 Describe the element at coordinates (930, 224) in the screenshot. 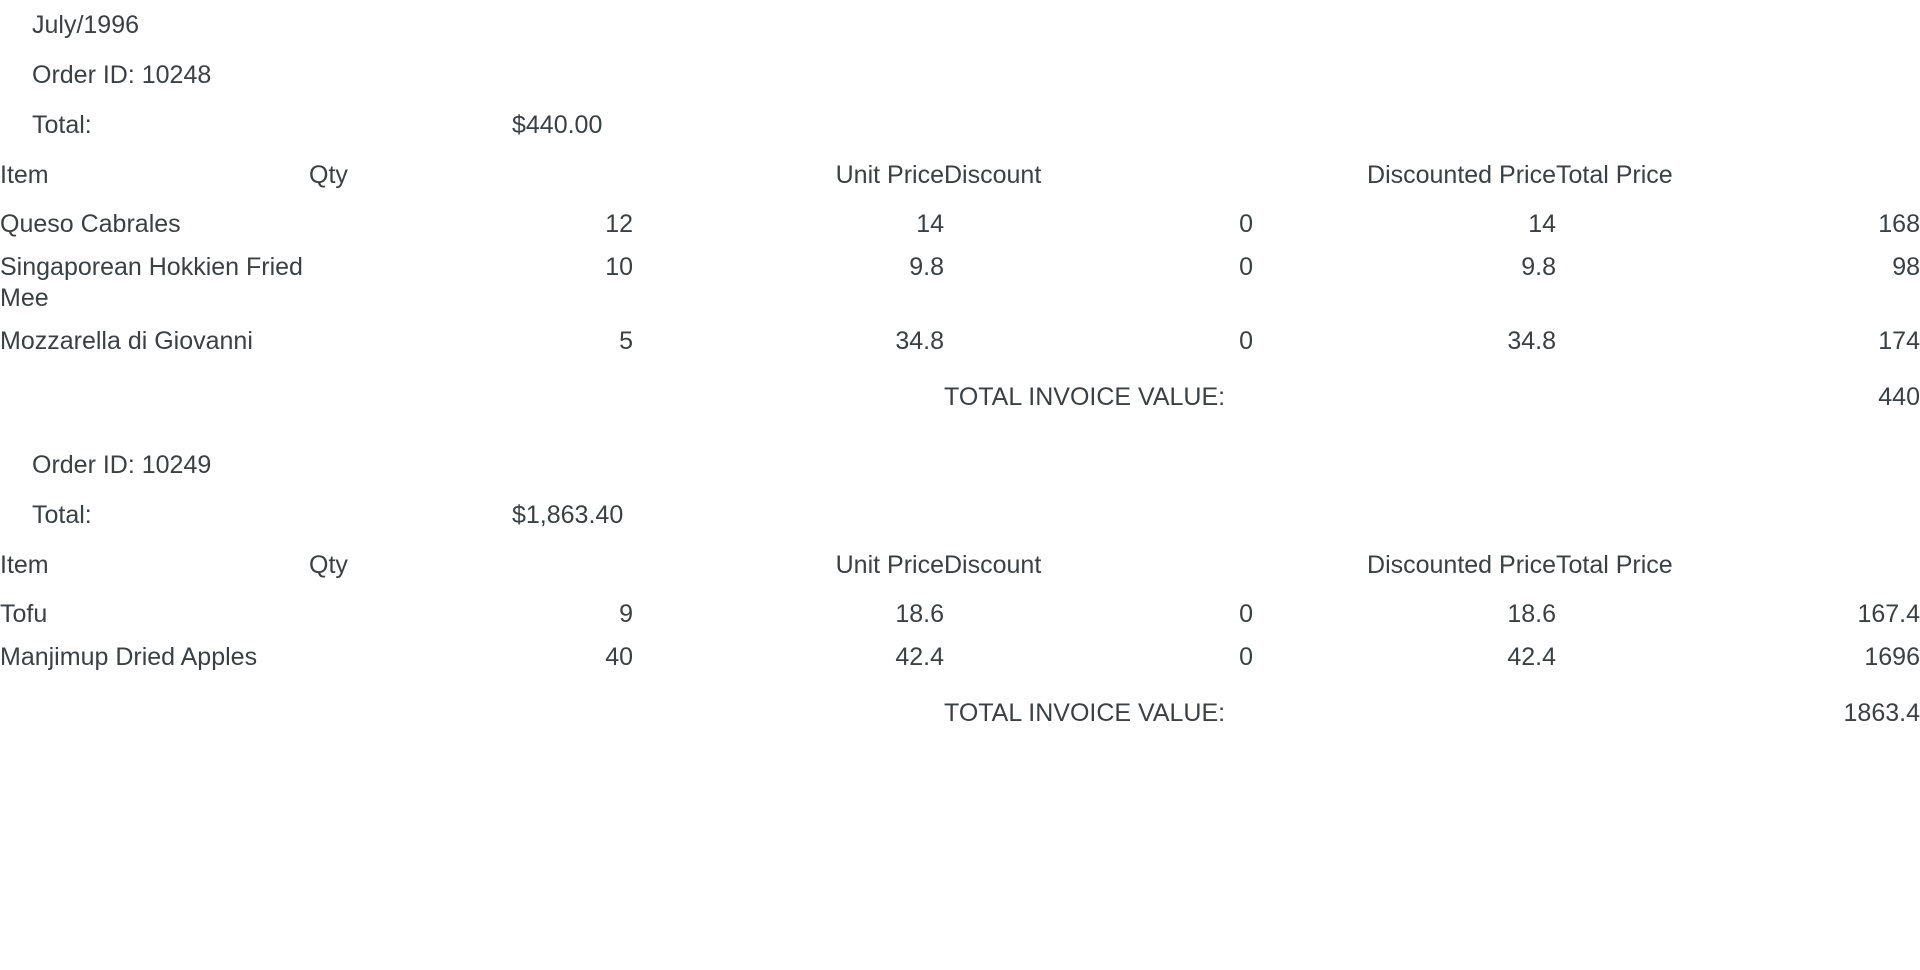

I see `cell-unit-price: 14` at that location.